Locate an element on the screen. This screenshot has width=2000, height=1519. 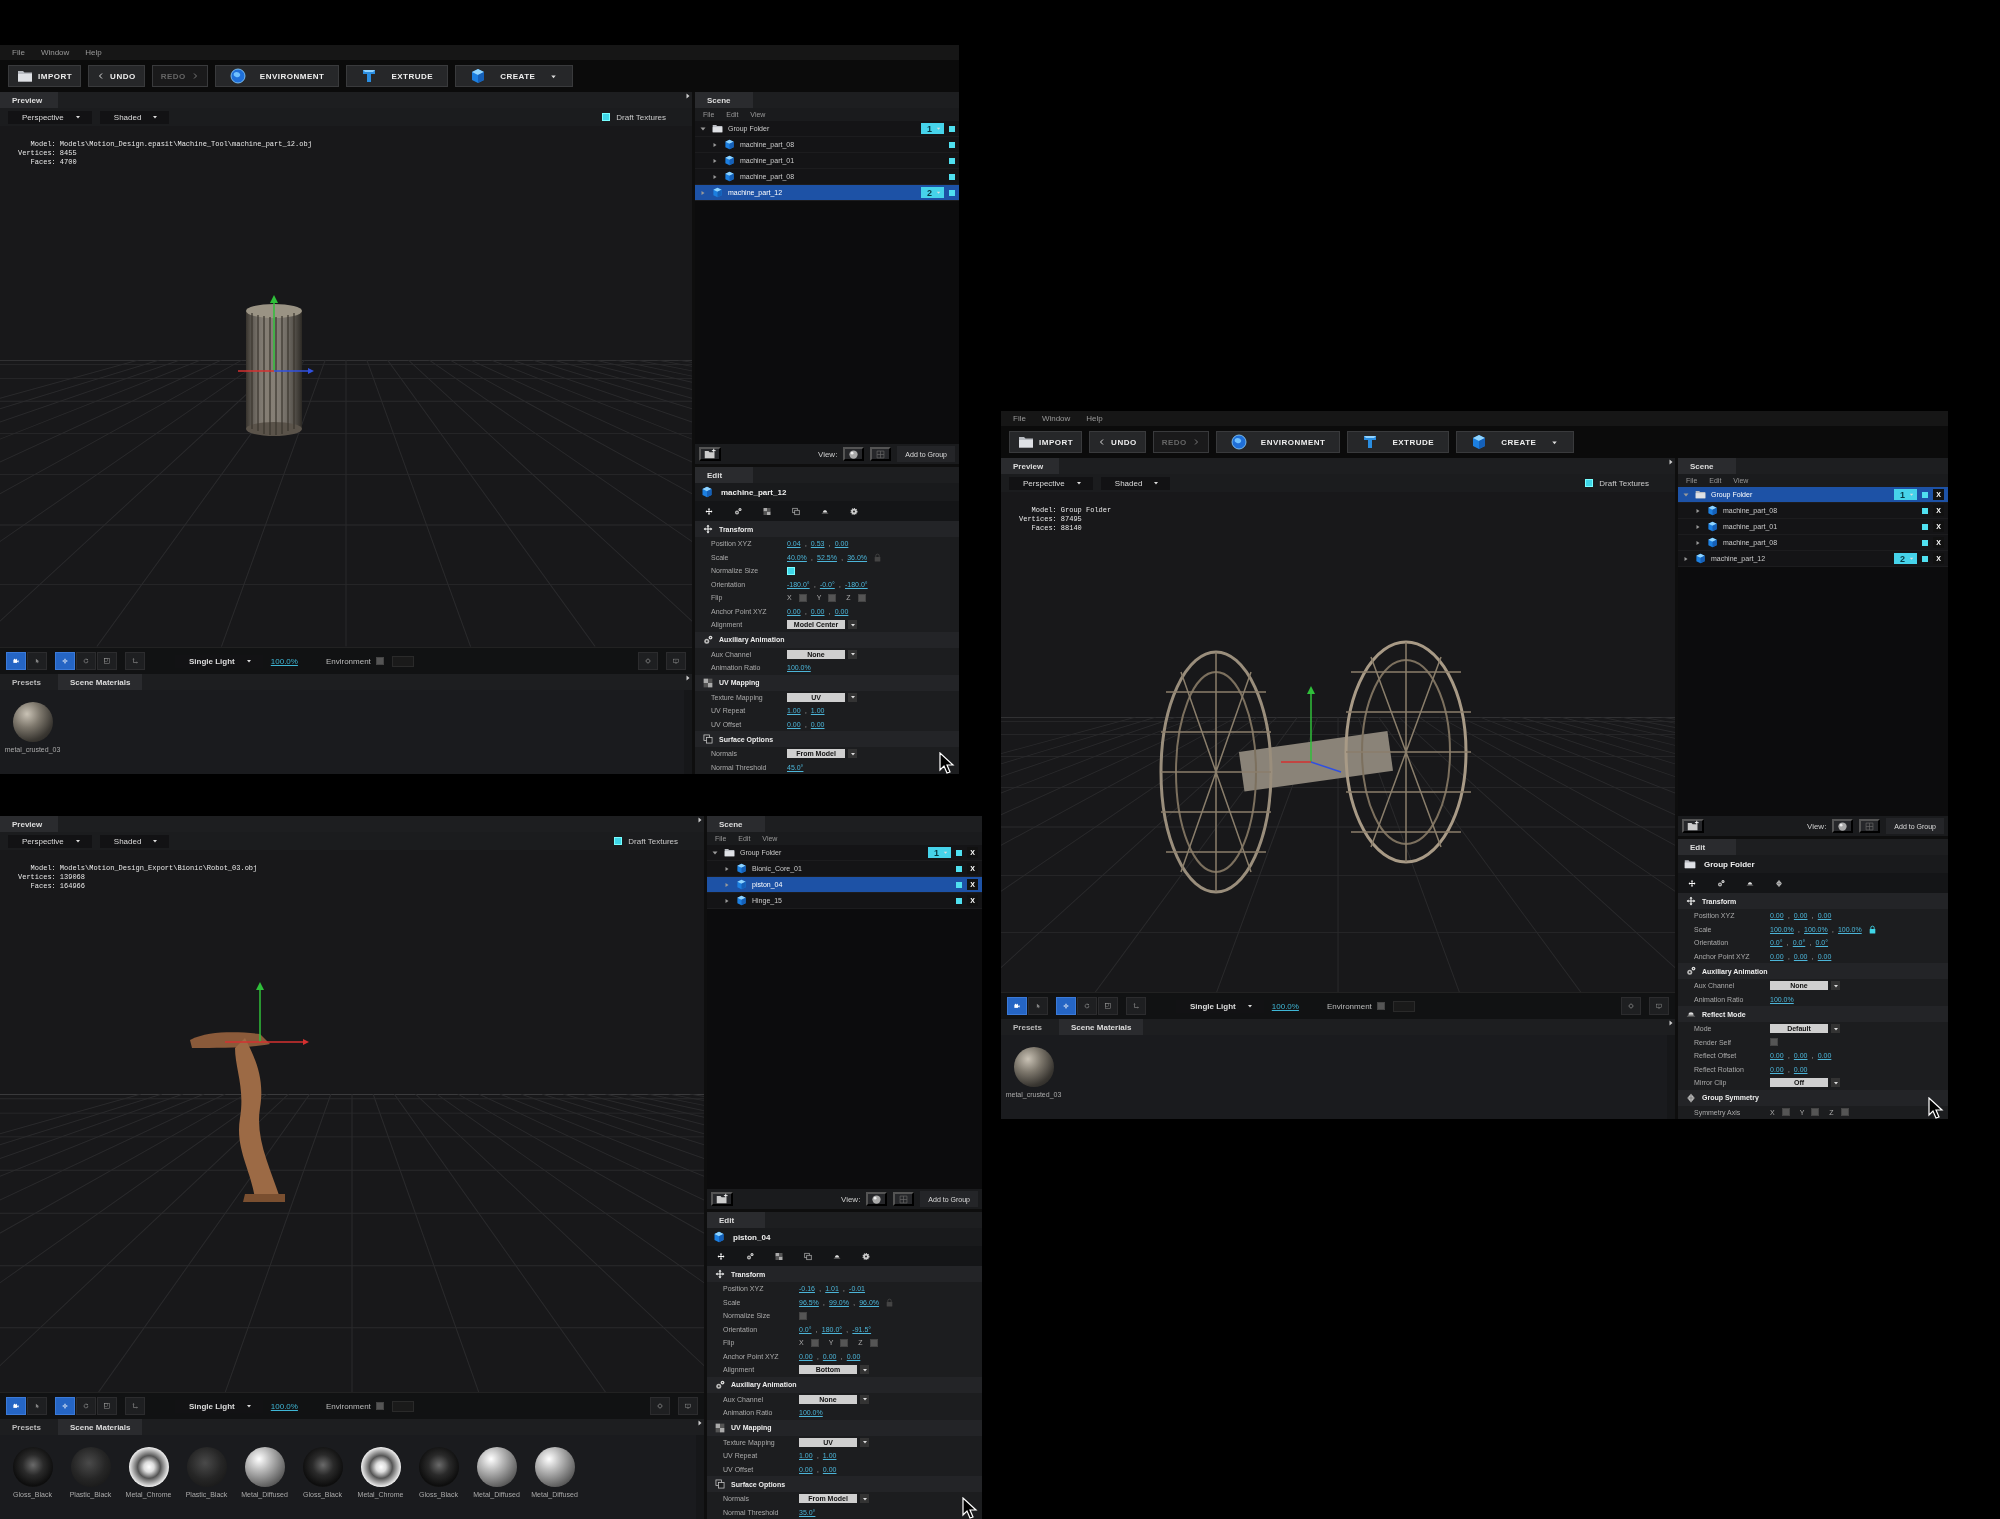
checkbox-label: Environment is located at coordinates (348, 1406).